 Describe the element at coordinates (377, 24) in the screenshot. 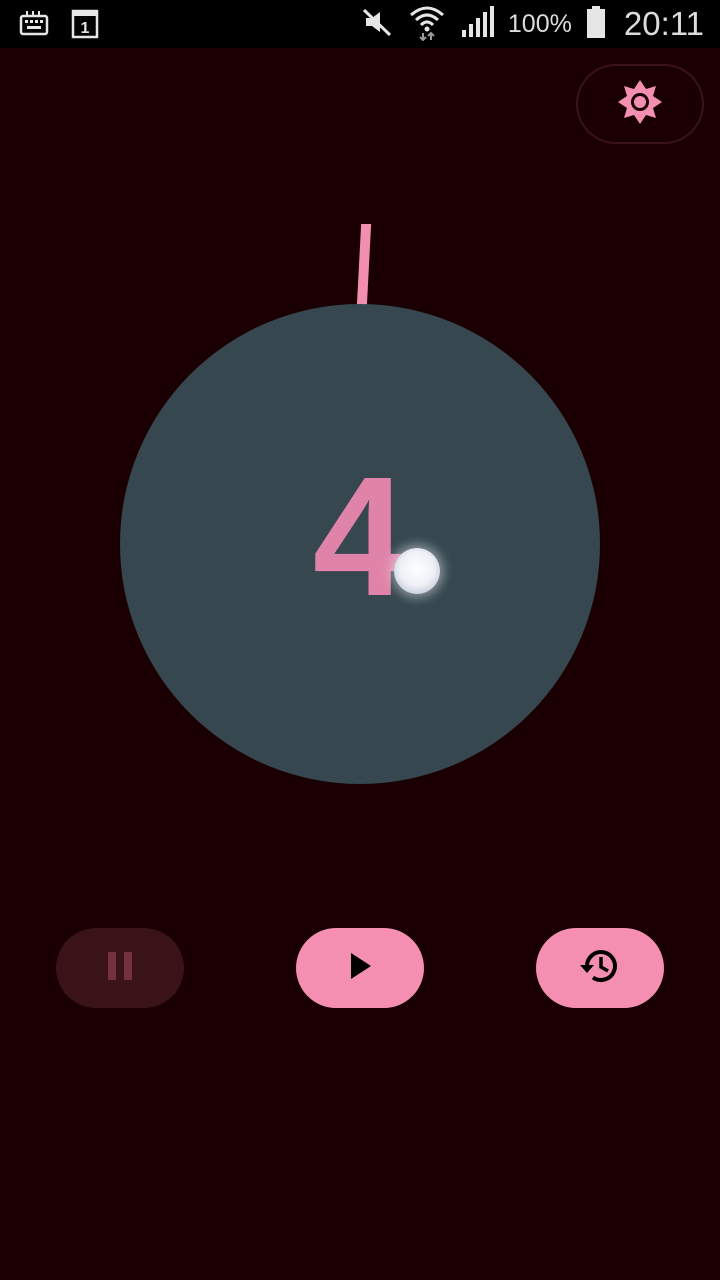

I see `mute-icon` at that location.